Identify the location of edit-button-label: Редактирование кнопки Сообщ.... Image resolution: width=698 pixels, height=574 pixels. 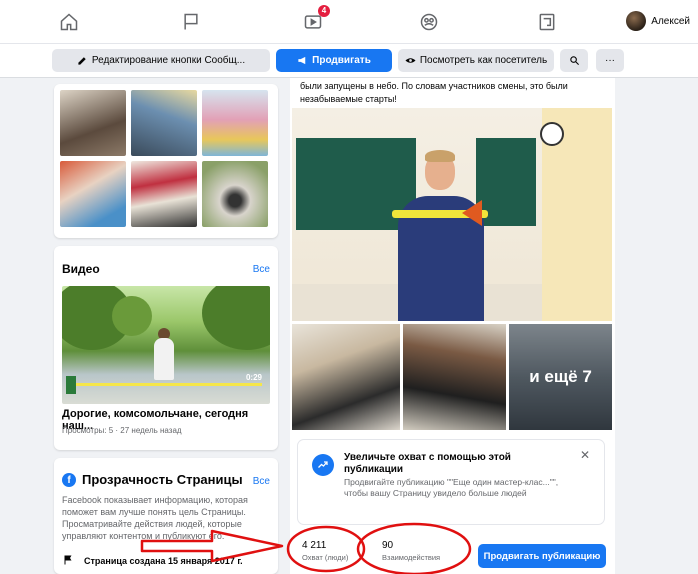
(168, 60).